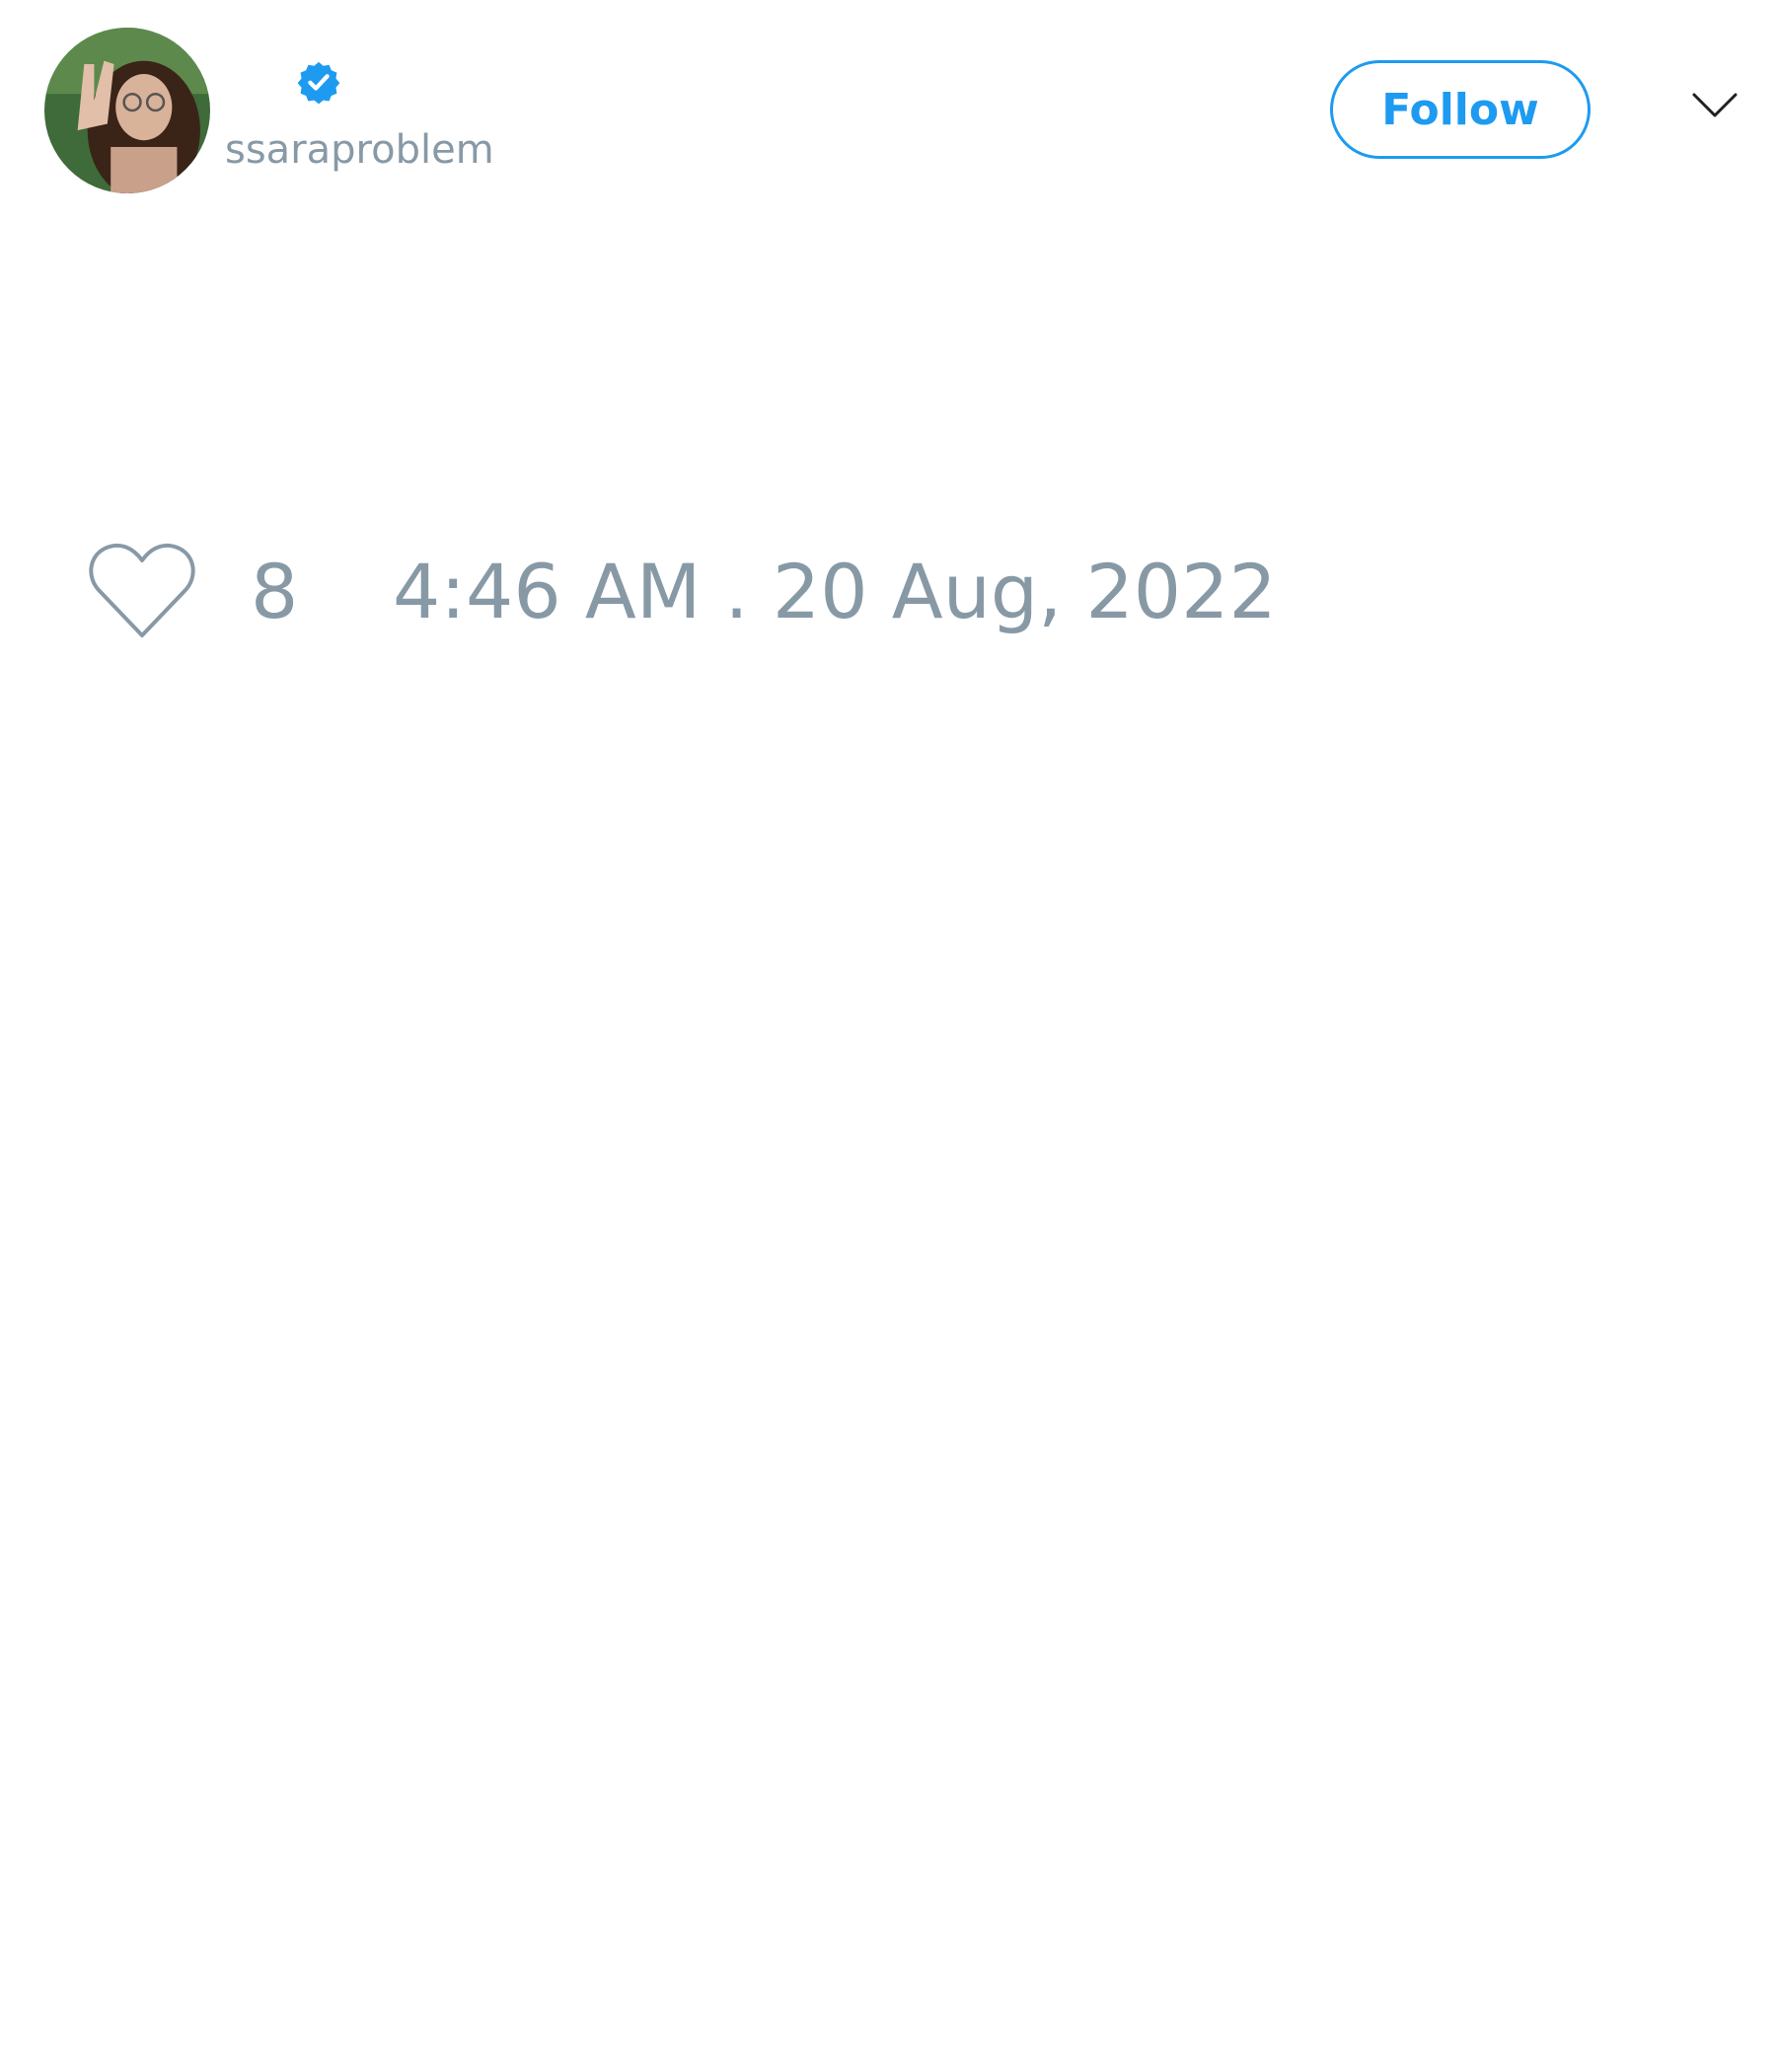  What do you see at coordinates (1461, 110) in the screenshot?
I see `follow-button: Follow` at bounding box center [1461, 110].